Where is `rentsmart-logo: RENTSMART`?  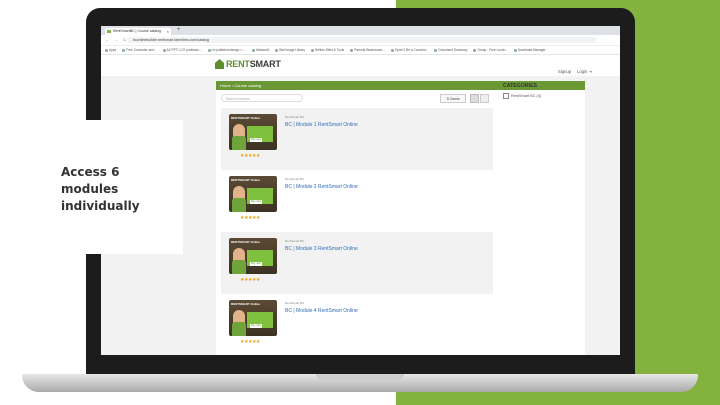
rentsmart-logo: RENTSMART is located at coordinates (248, 64).